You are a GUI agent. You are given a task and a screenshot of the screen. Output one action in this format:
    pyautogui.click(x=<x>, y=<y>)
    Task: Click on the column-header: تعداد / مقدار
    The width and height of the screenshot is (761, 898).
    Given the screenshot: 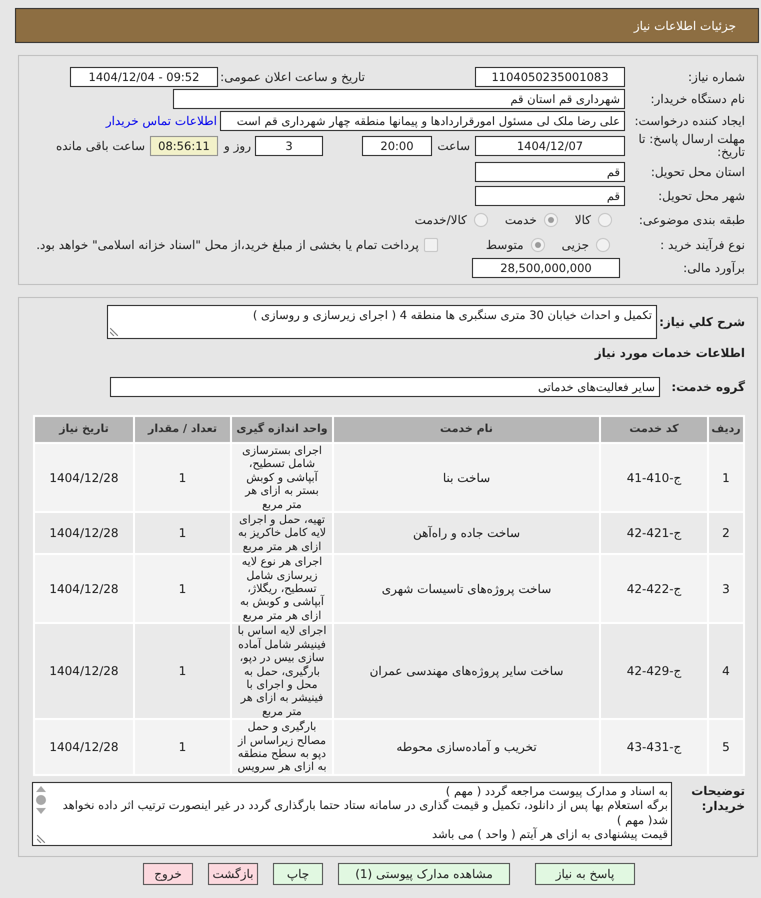 What is the action you would take?
    pyautogui.click(x=182, y=429)
    